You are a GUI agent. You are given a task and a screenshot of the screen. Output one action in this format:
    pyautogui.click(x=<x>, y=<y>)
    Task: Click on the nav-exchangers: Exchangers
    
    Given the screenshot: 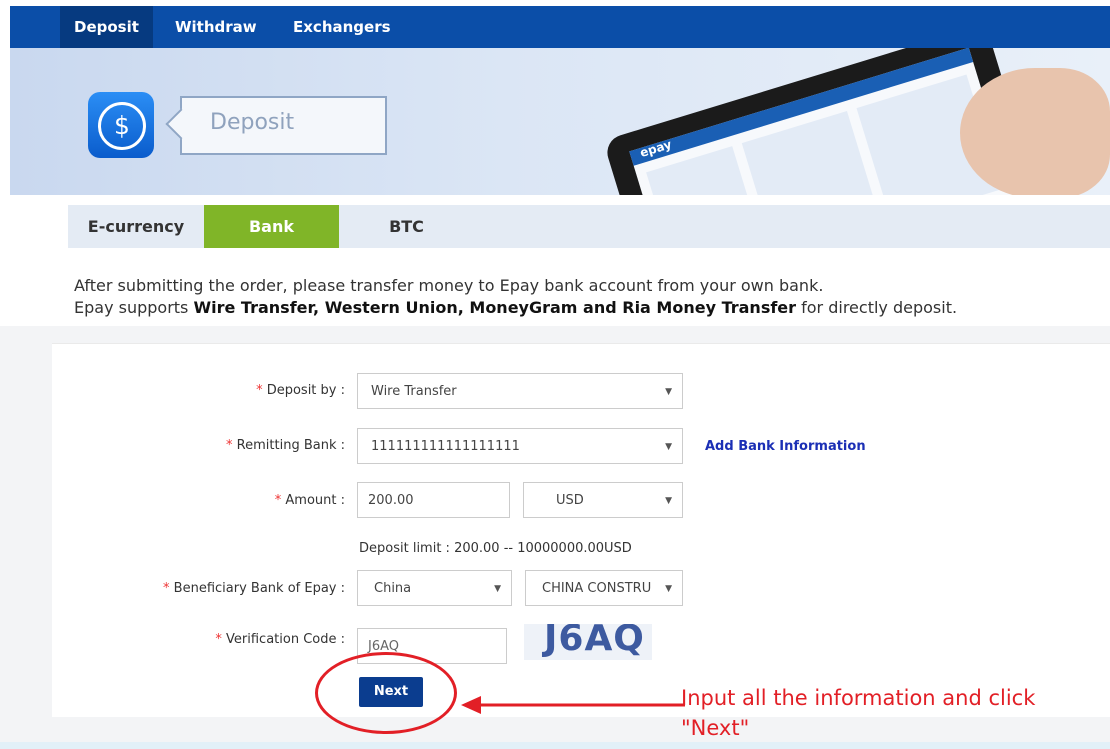 What is the action you would take?
    pyautogui.click(x=342, y=27)
    